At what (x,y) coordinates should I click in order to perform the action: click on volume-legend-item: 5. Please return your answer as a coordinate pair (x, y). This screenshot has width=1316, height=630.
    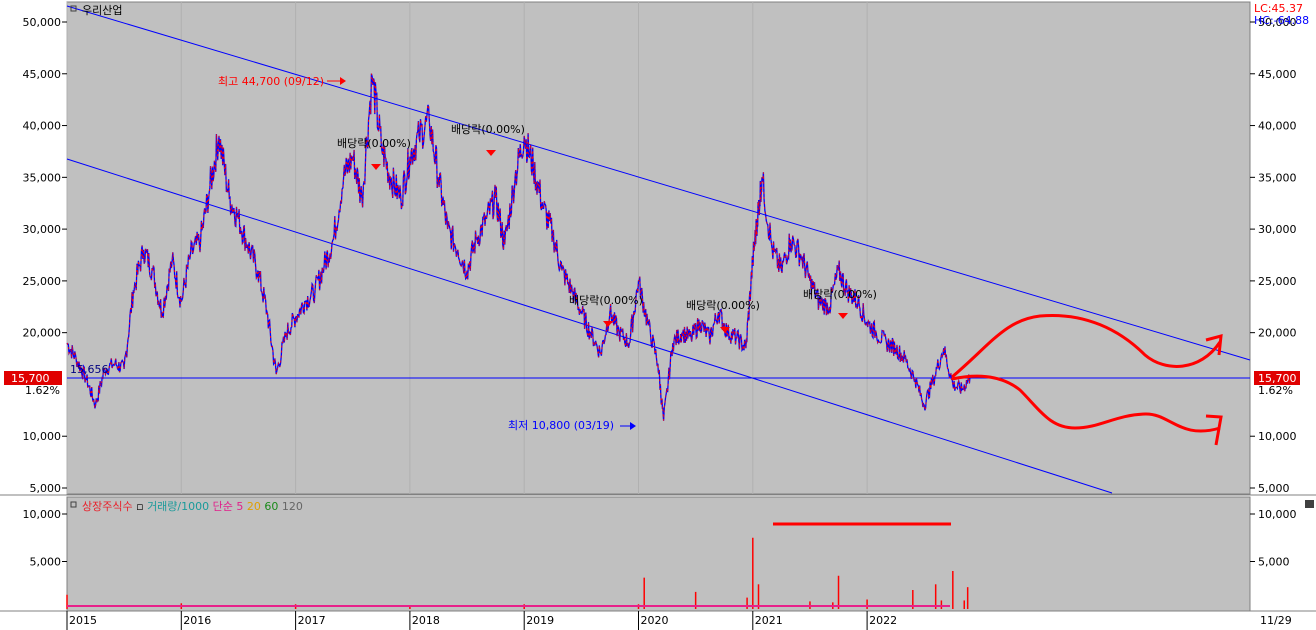
    Looking at the image, I should click on (239, 506).